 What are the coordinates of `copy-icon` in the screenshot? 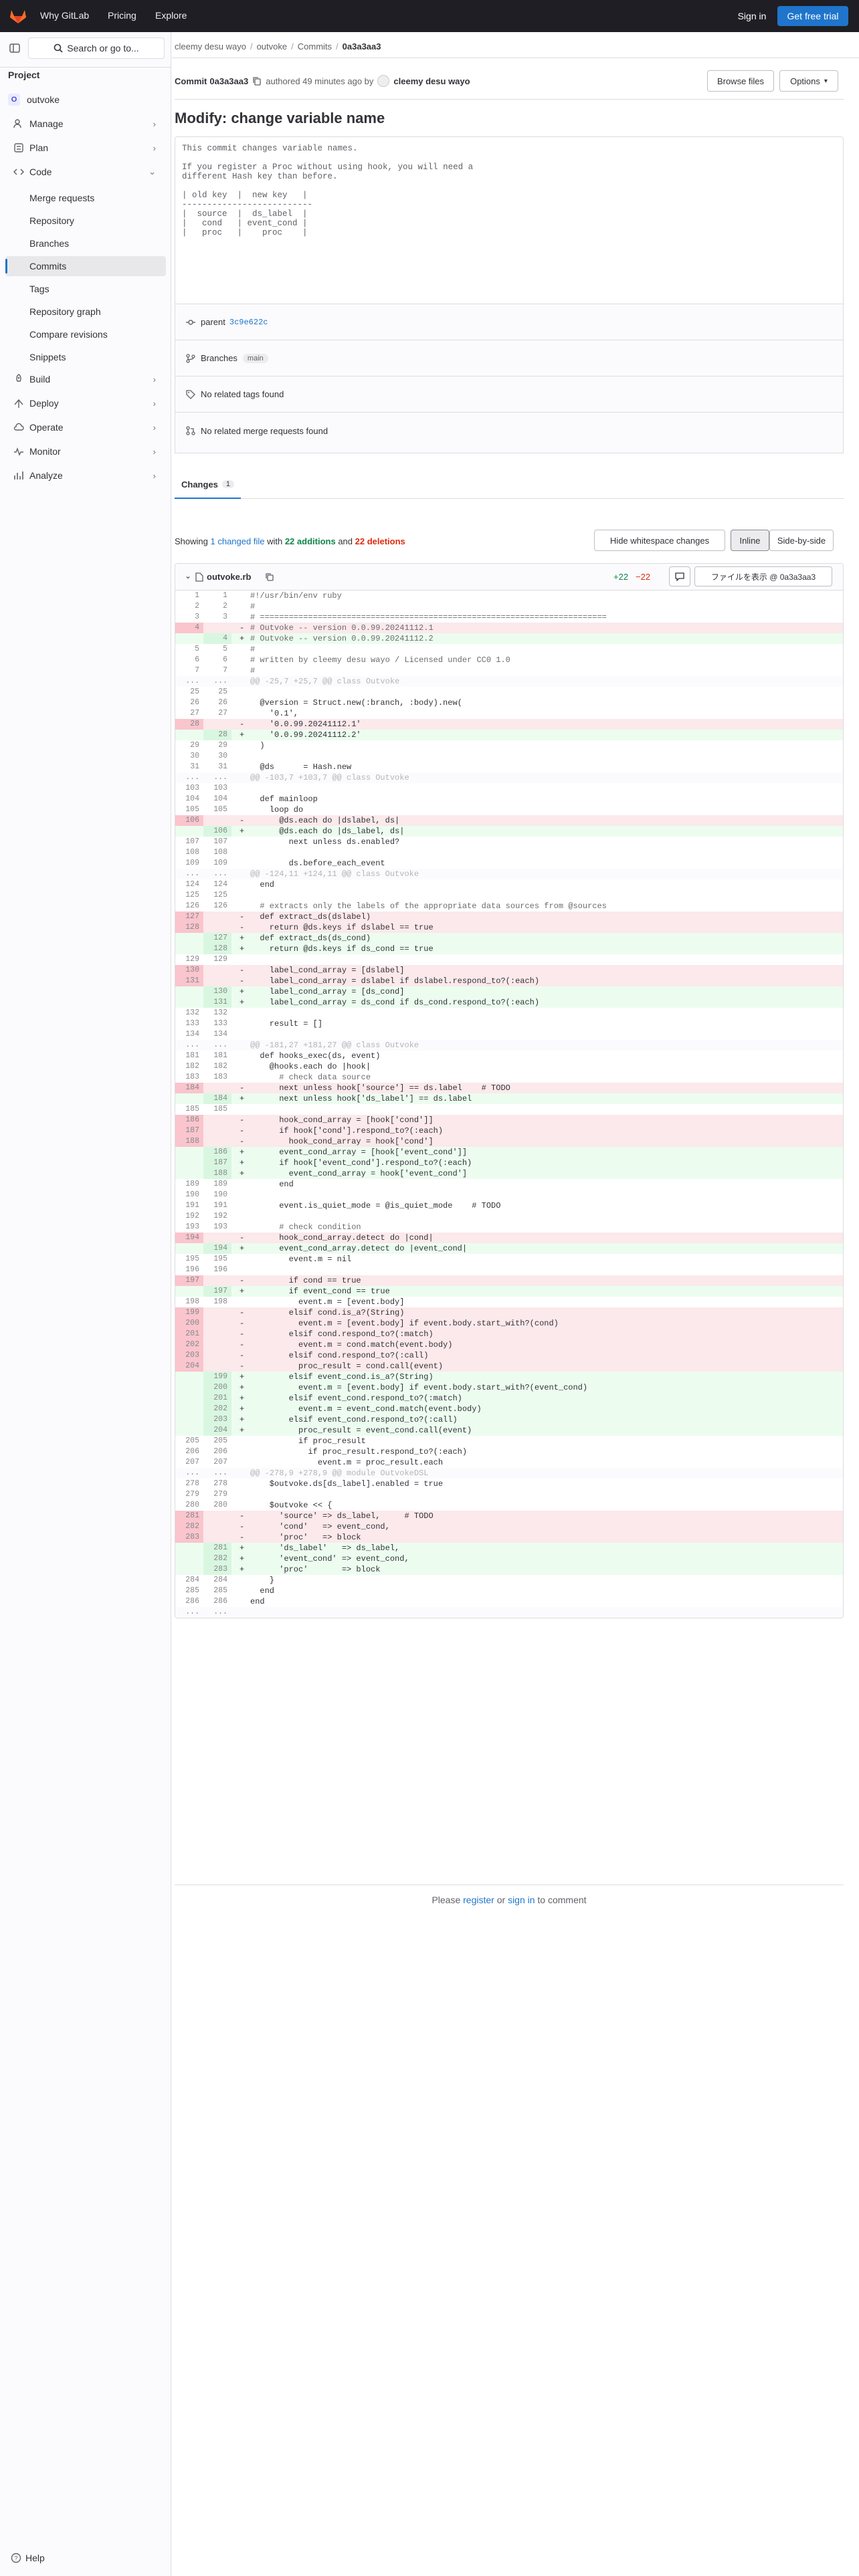 It's located at (269, 576).